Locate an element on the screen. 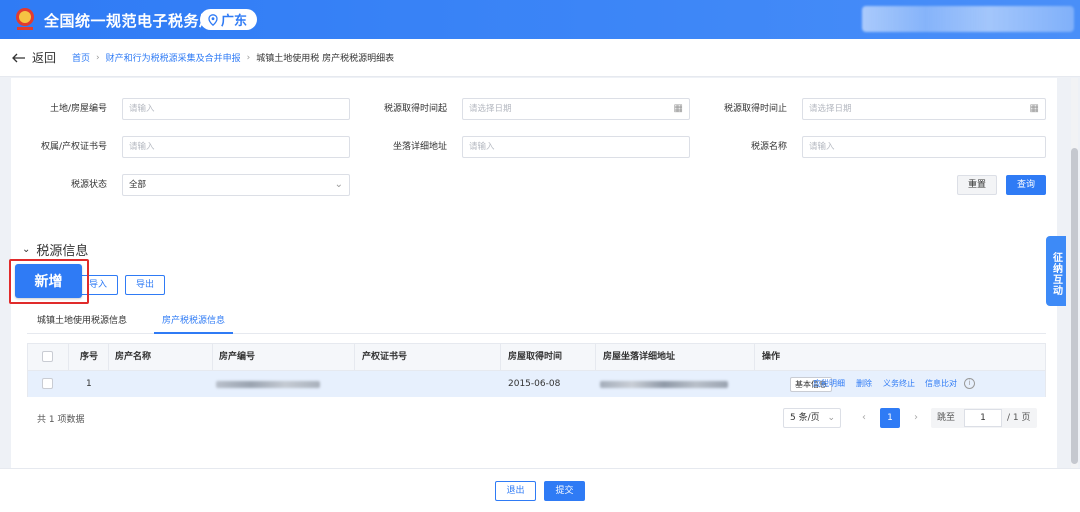 This screenshot has width=1080, height=512. jump-input: 1 is located at coordinates (983, 418).